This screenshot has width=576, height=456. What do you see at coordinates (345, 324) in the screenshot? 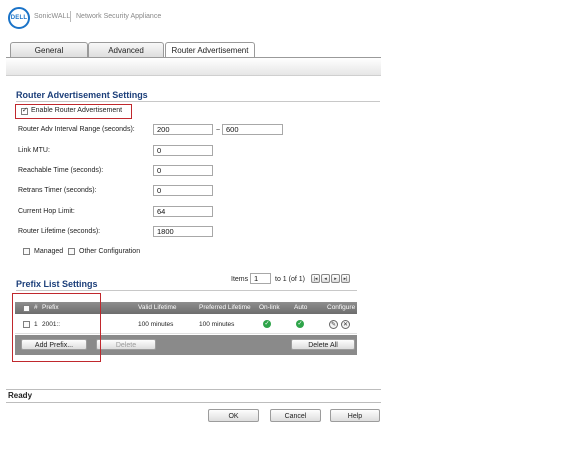
I see `delete-row-icon: ✕` at bounding box center [345, 324].